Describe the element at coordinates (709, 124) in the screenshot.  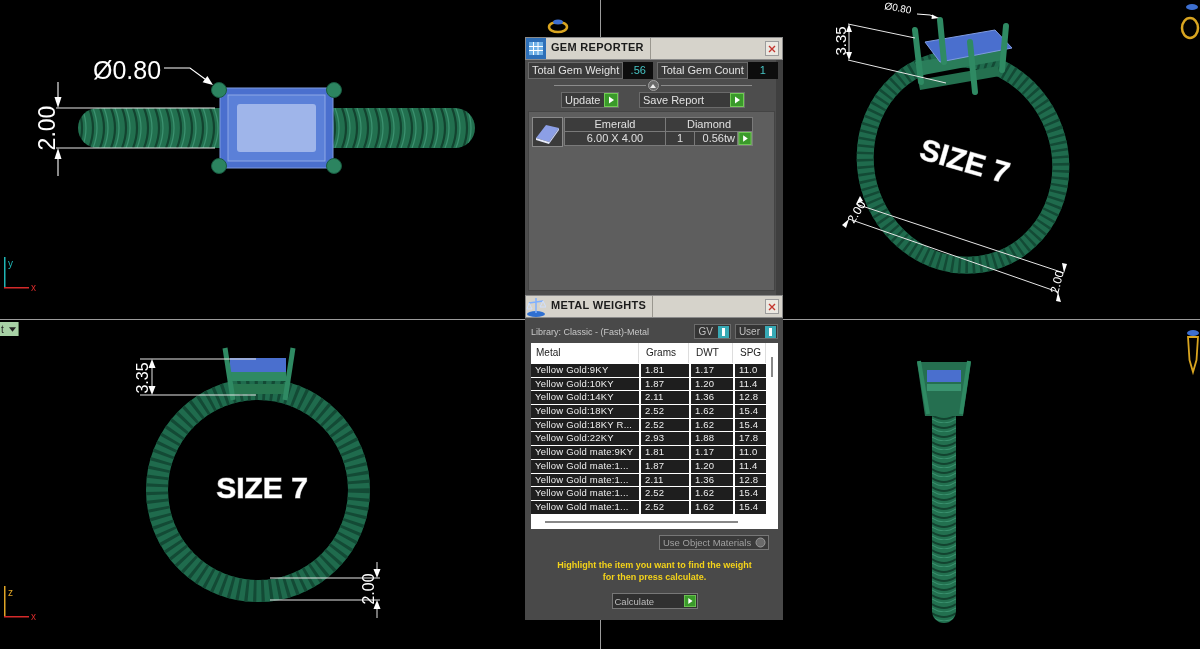
I see `table-header: Diamond` at that location.